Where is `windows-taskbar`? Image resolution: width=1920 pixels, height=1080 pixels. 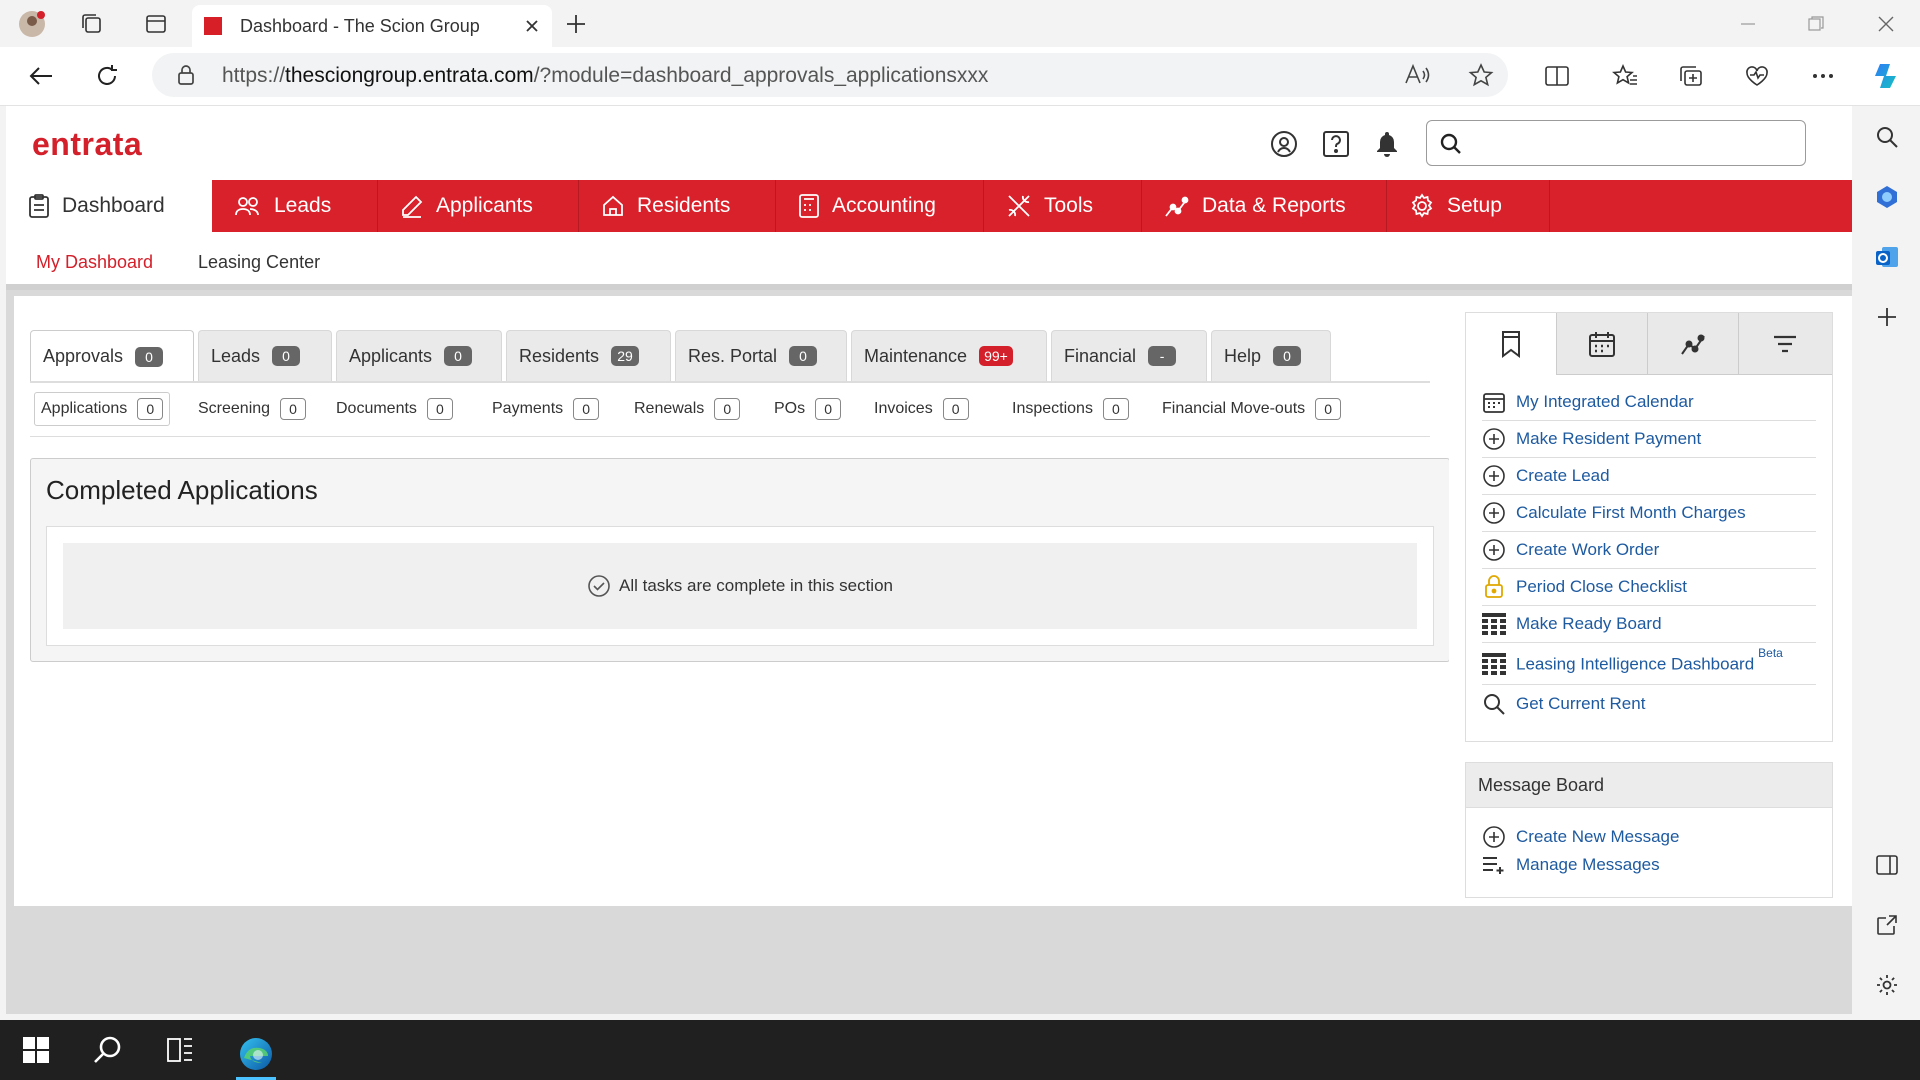 windows-taskbar is located at coordinates (960, 1050).